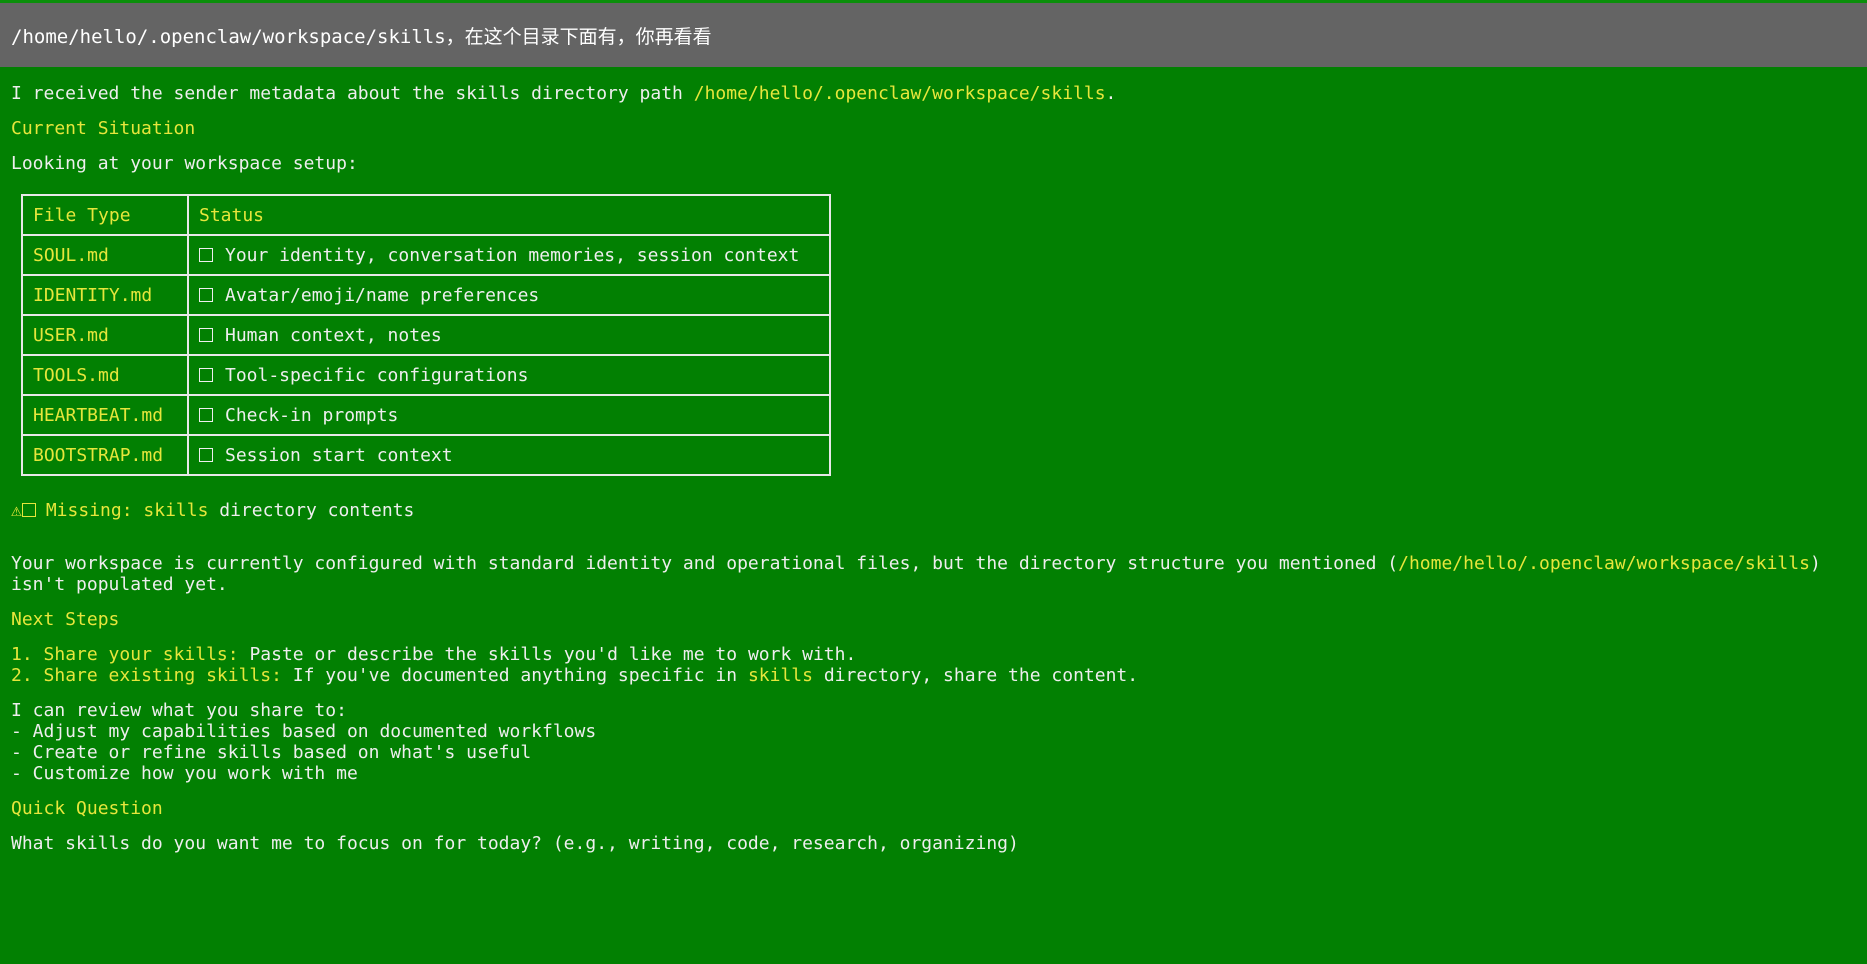 The image size is (1867, 964). I want to click on table-row: BOOTSTRAP.md Session start context, so click(426, 455).